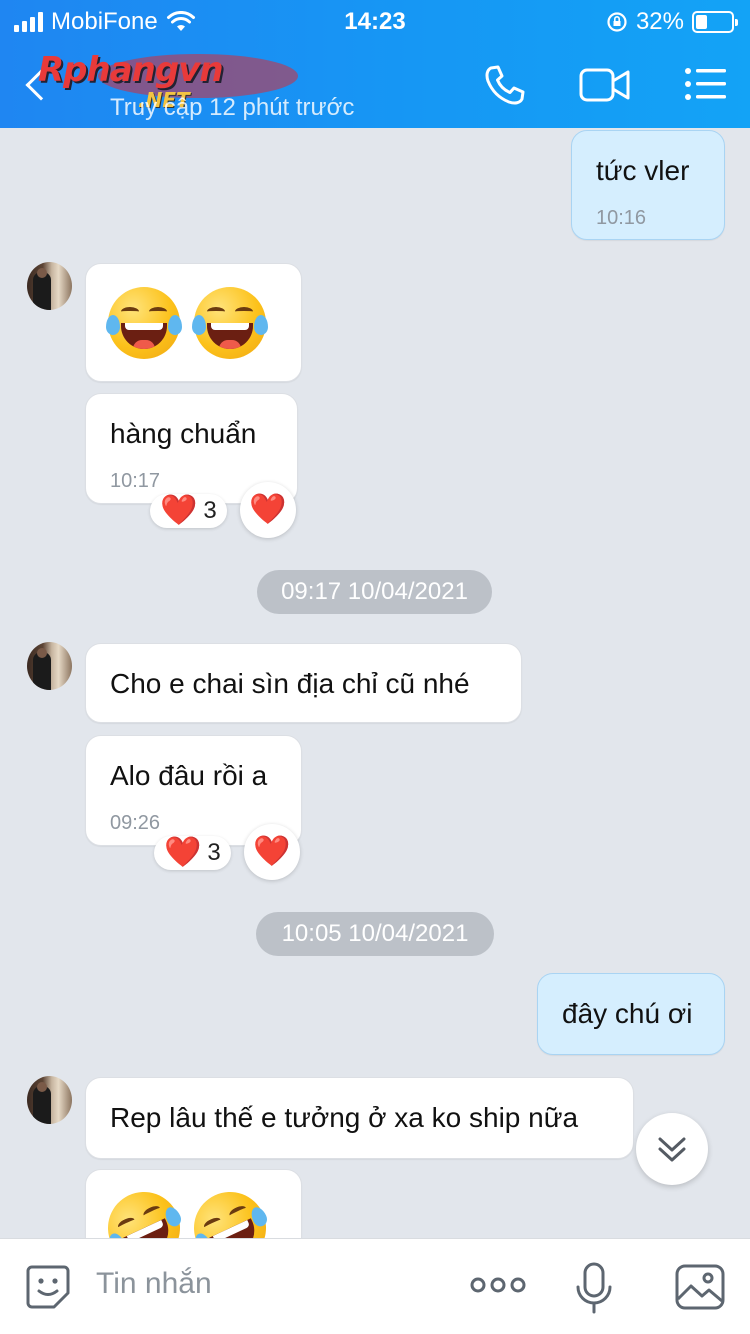 The width and height of the screenshot is (750, 1334). I want to click on battery-percent: 32%, so click(659, 21).